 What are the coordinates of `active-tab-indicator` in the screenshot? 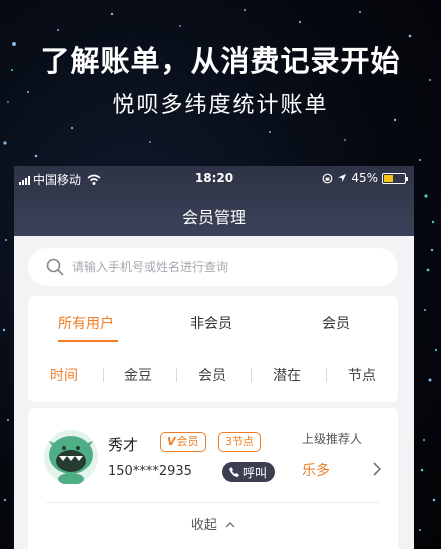 It's located at (88, 341).